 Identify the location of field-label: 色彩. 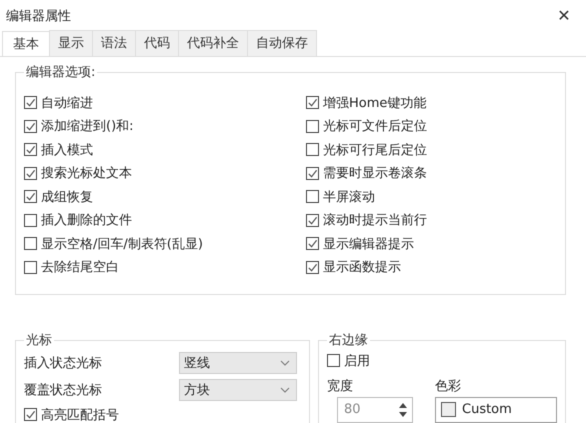
(448, 386).